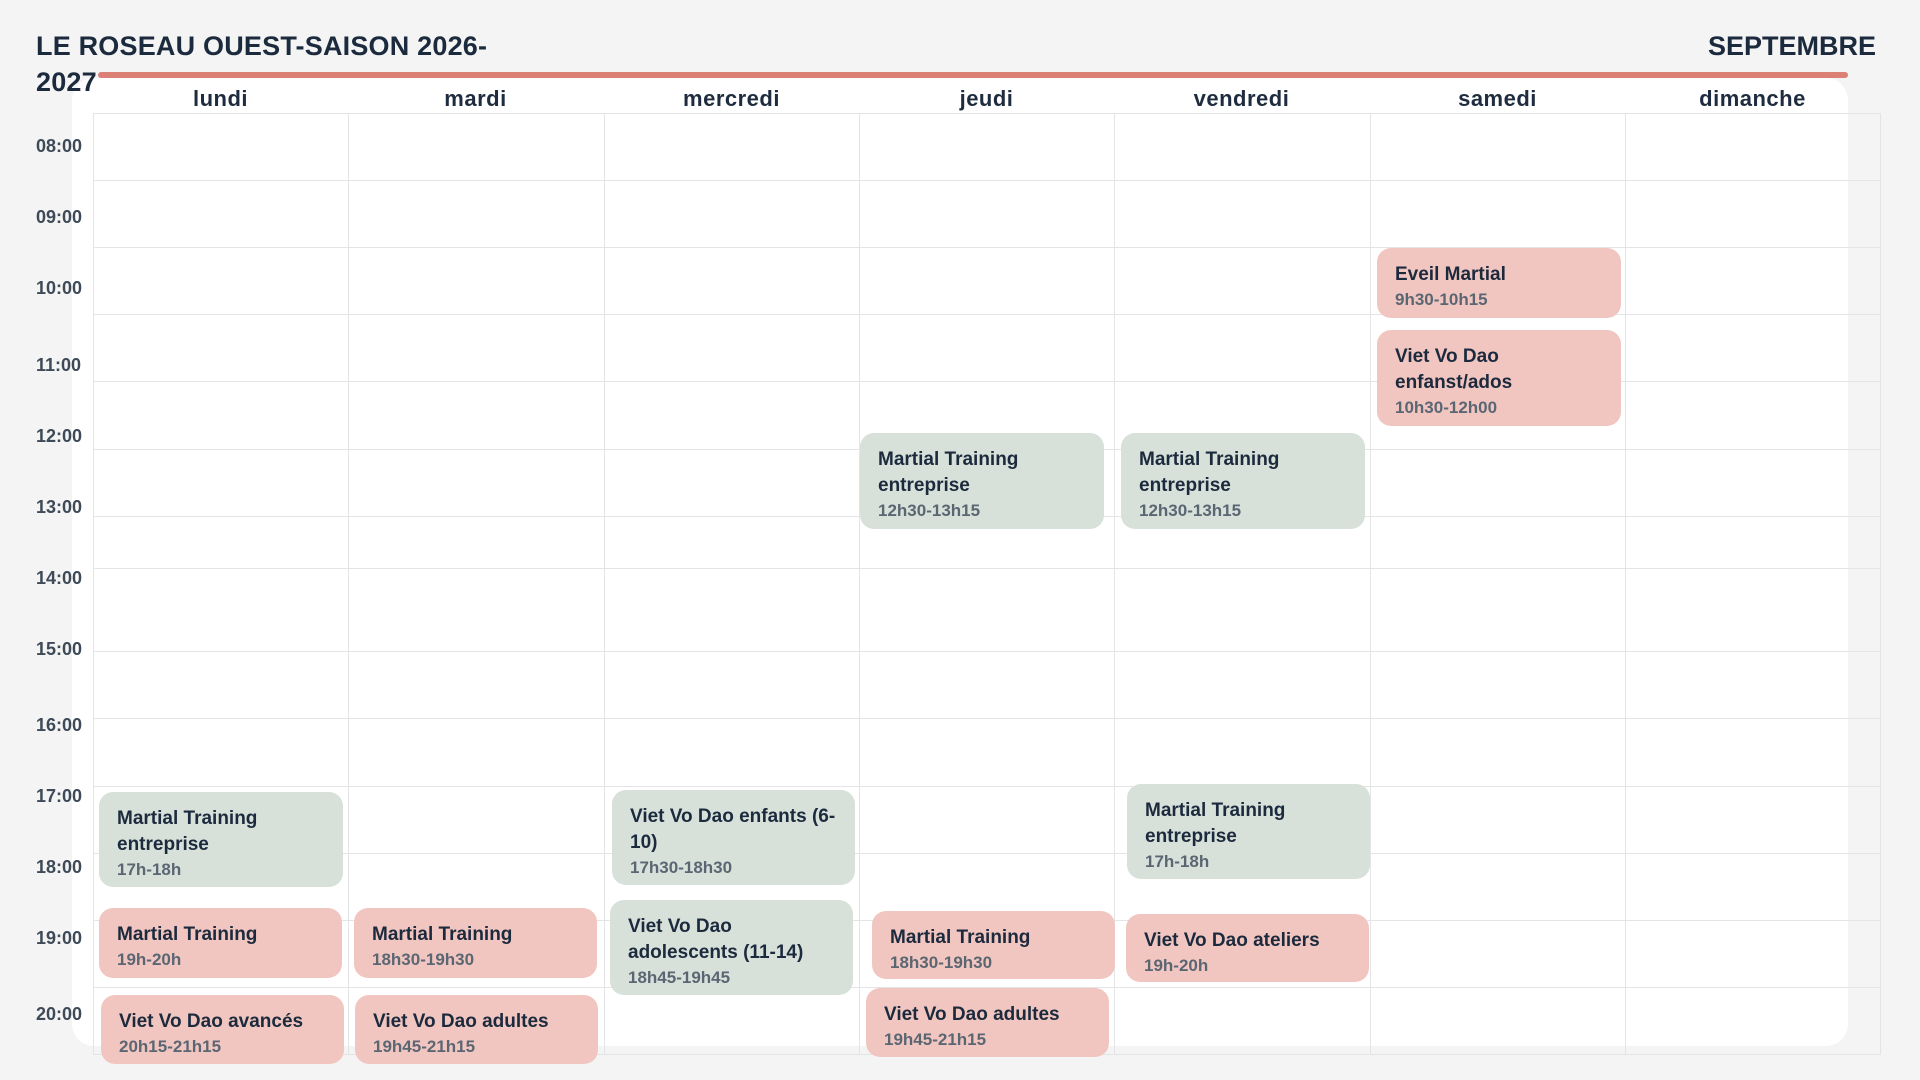 The width and height of the screenshot is (1920, 1080). Describe the element at coordinates (1446, 407) in the screenshot. I see `event-time: 10h30-12h00` at that location.